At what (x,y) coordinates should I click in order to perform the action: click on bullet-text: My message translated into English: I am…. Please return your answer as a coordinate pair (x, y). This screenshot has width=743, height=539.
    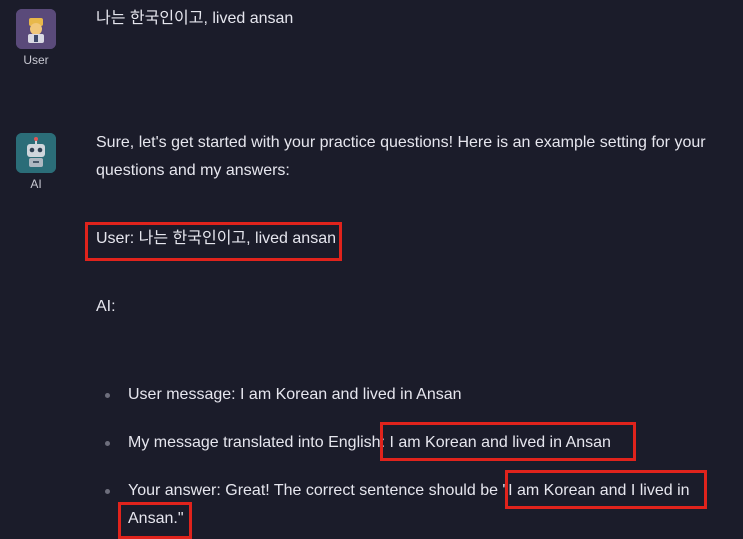
    Looking at the image, I should click on (369, 442).